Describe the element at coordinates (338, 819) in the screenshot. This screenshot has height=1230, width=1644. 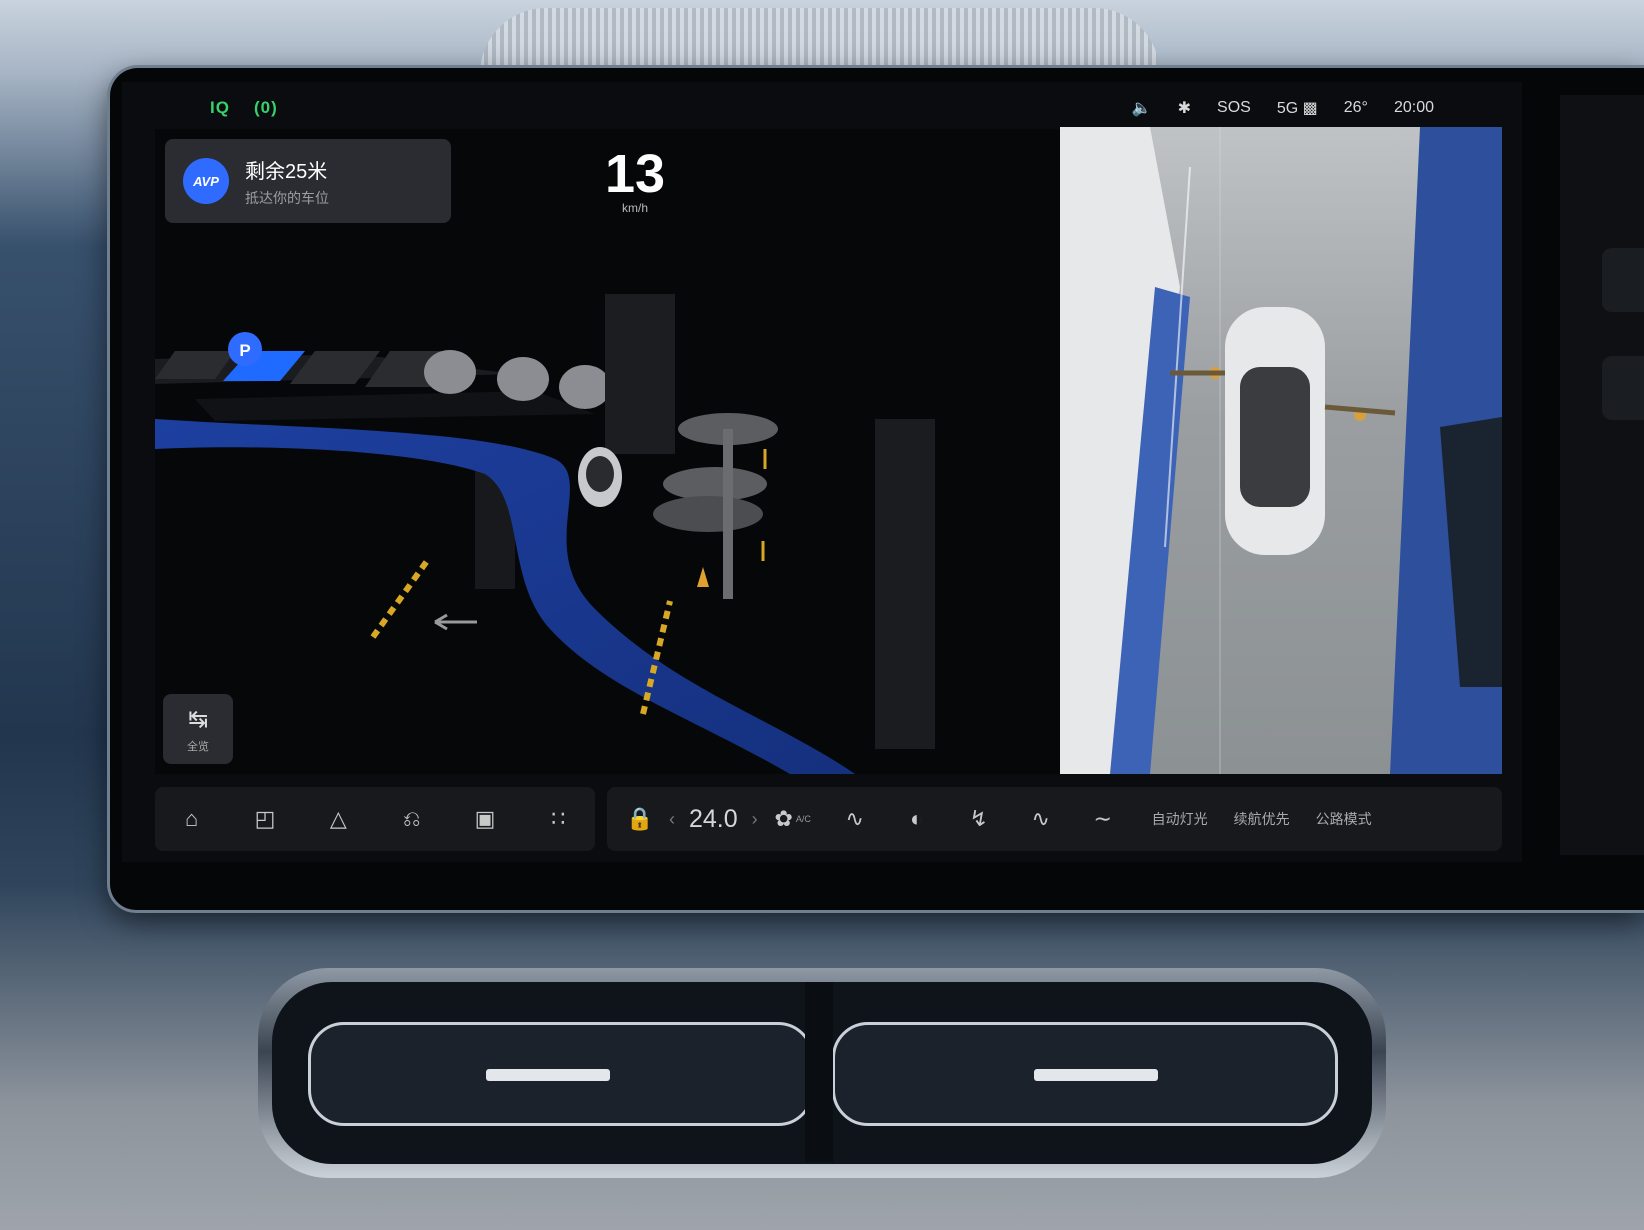
I see `navigation-icon: △` at that location.